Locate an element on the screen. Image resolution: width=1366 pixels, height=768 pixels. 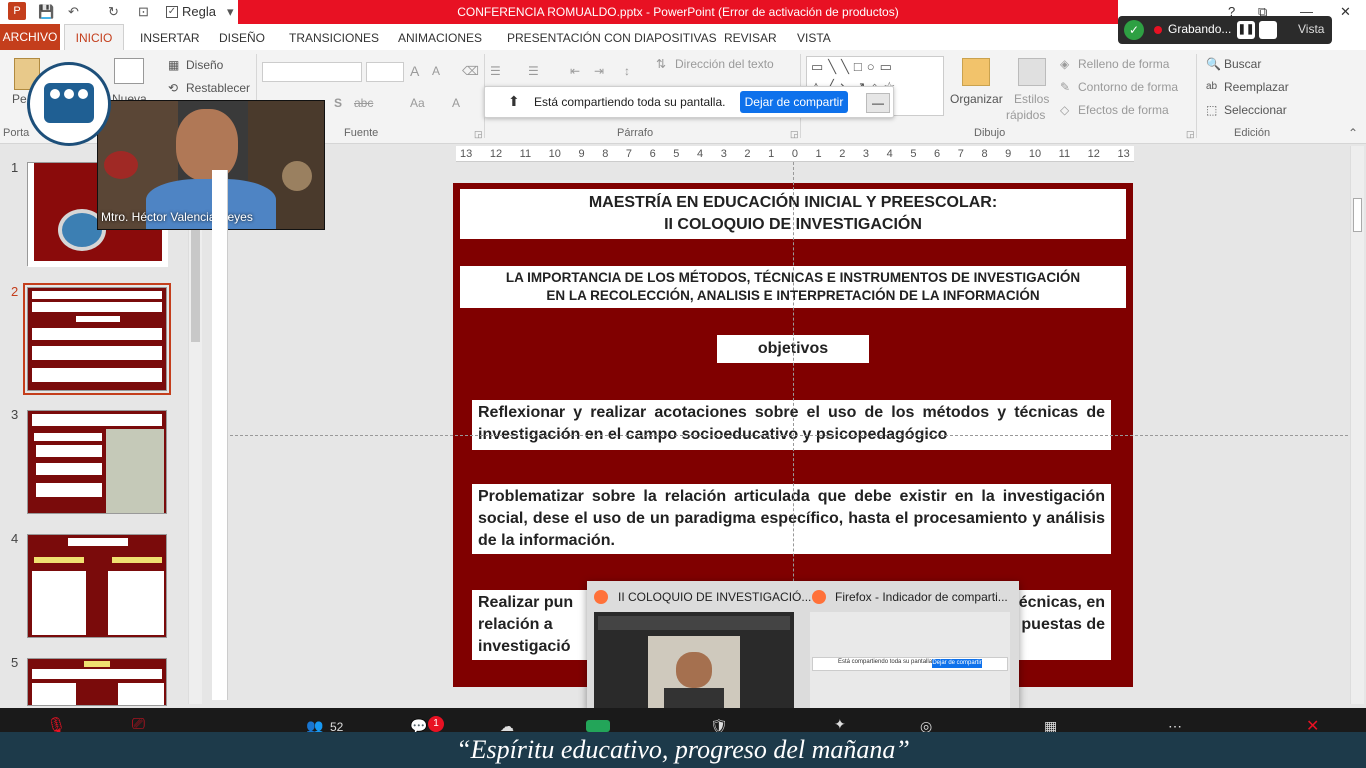
arrange-icon is located at coordinates (976, 72).